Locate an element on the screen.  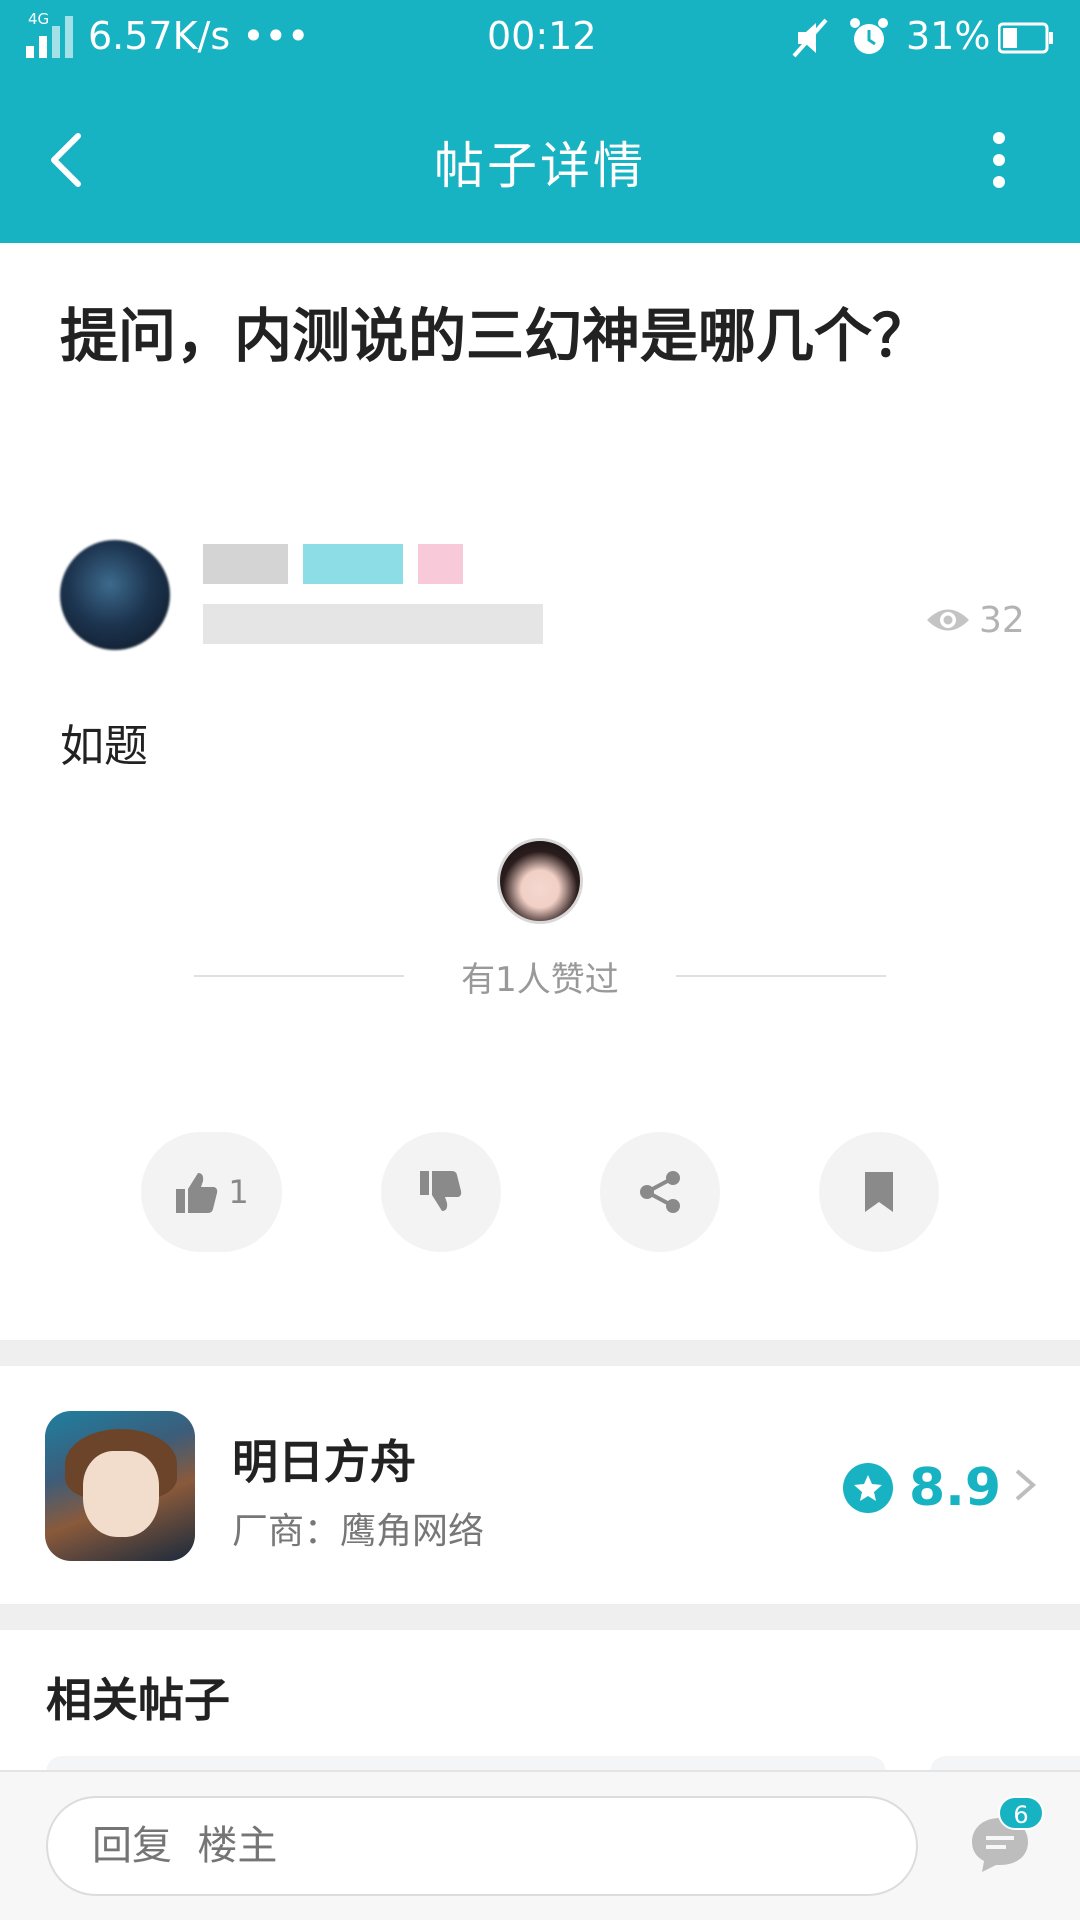
eye-icon is located at coordinates (948, 620).